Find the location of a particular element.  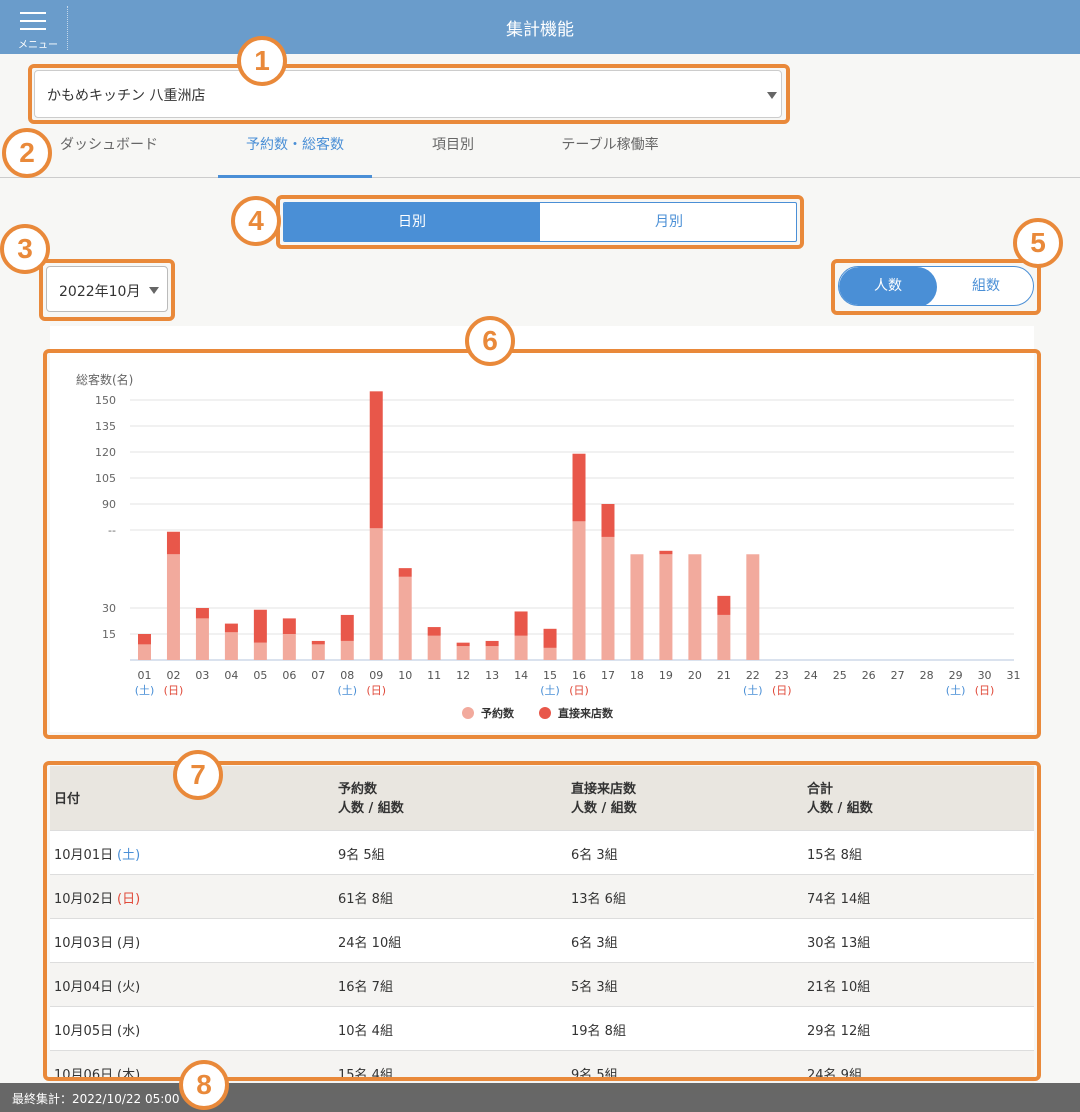

store-select-value: かもめキッチン 八重洲店 is located at coordinates (126, 96).